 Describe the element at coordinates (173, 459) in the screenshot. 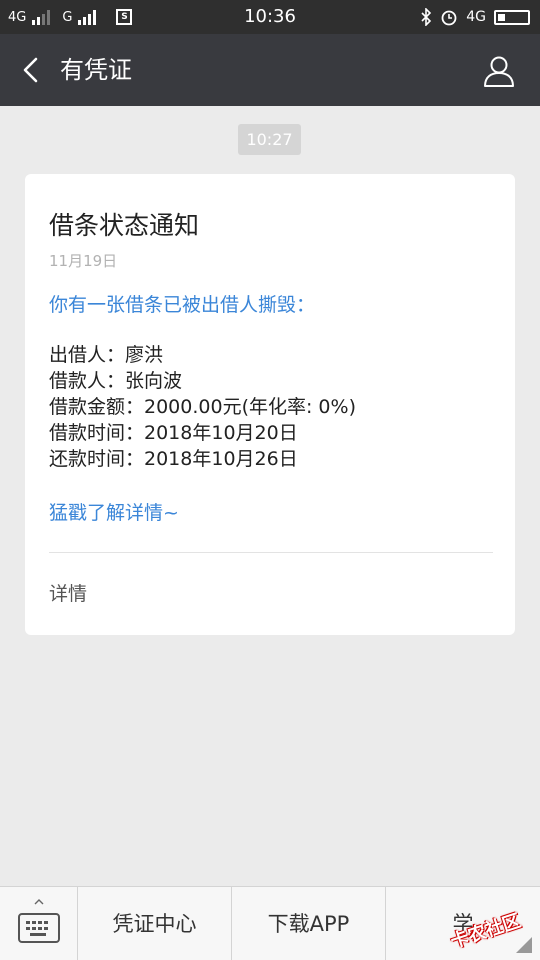

I see `detail-repay-date: 还款时间：2018年10月26日` at that location.